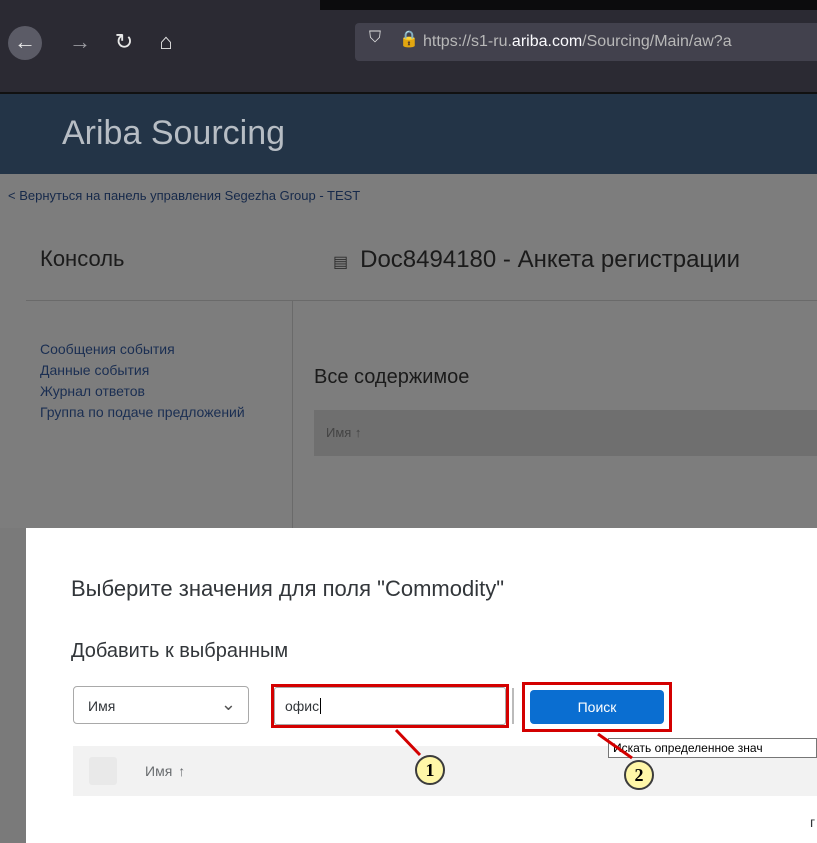  I want to click on forward-arrow-icon: →, so click(80, 42).